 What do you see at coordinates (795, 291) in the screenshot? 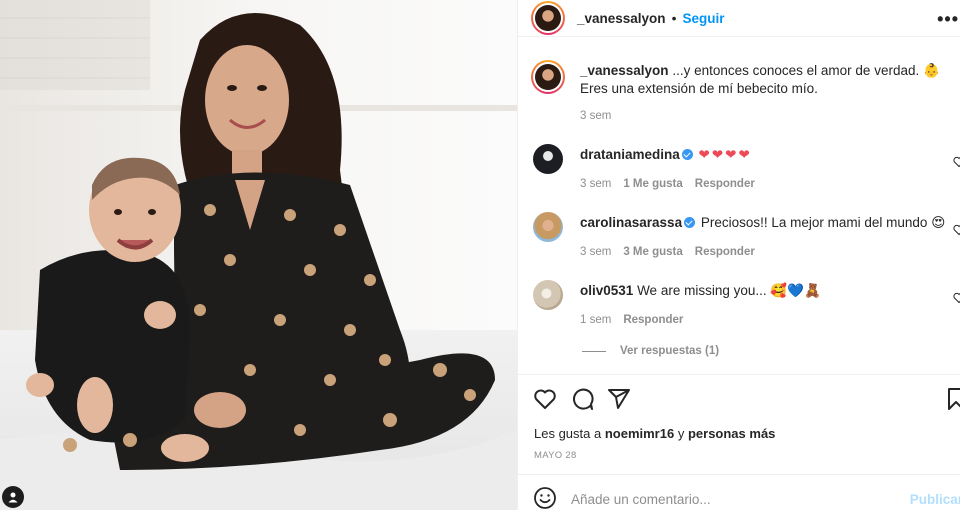
I see `missing-emojis: 🥰💙🧸` at bounding box center [795, 291].